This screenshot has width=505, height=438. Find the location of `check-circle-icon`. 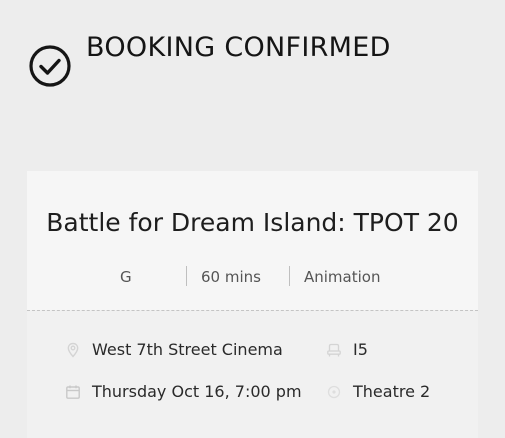

check-circle-icon is located at coordinates (50, 66).